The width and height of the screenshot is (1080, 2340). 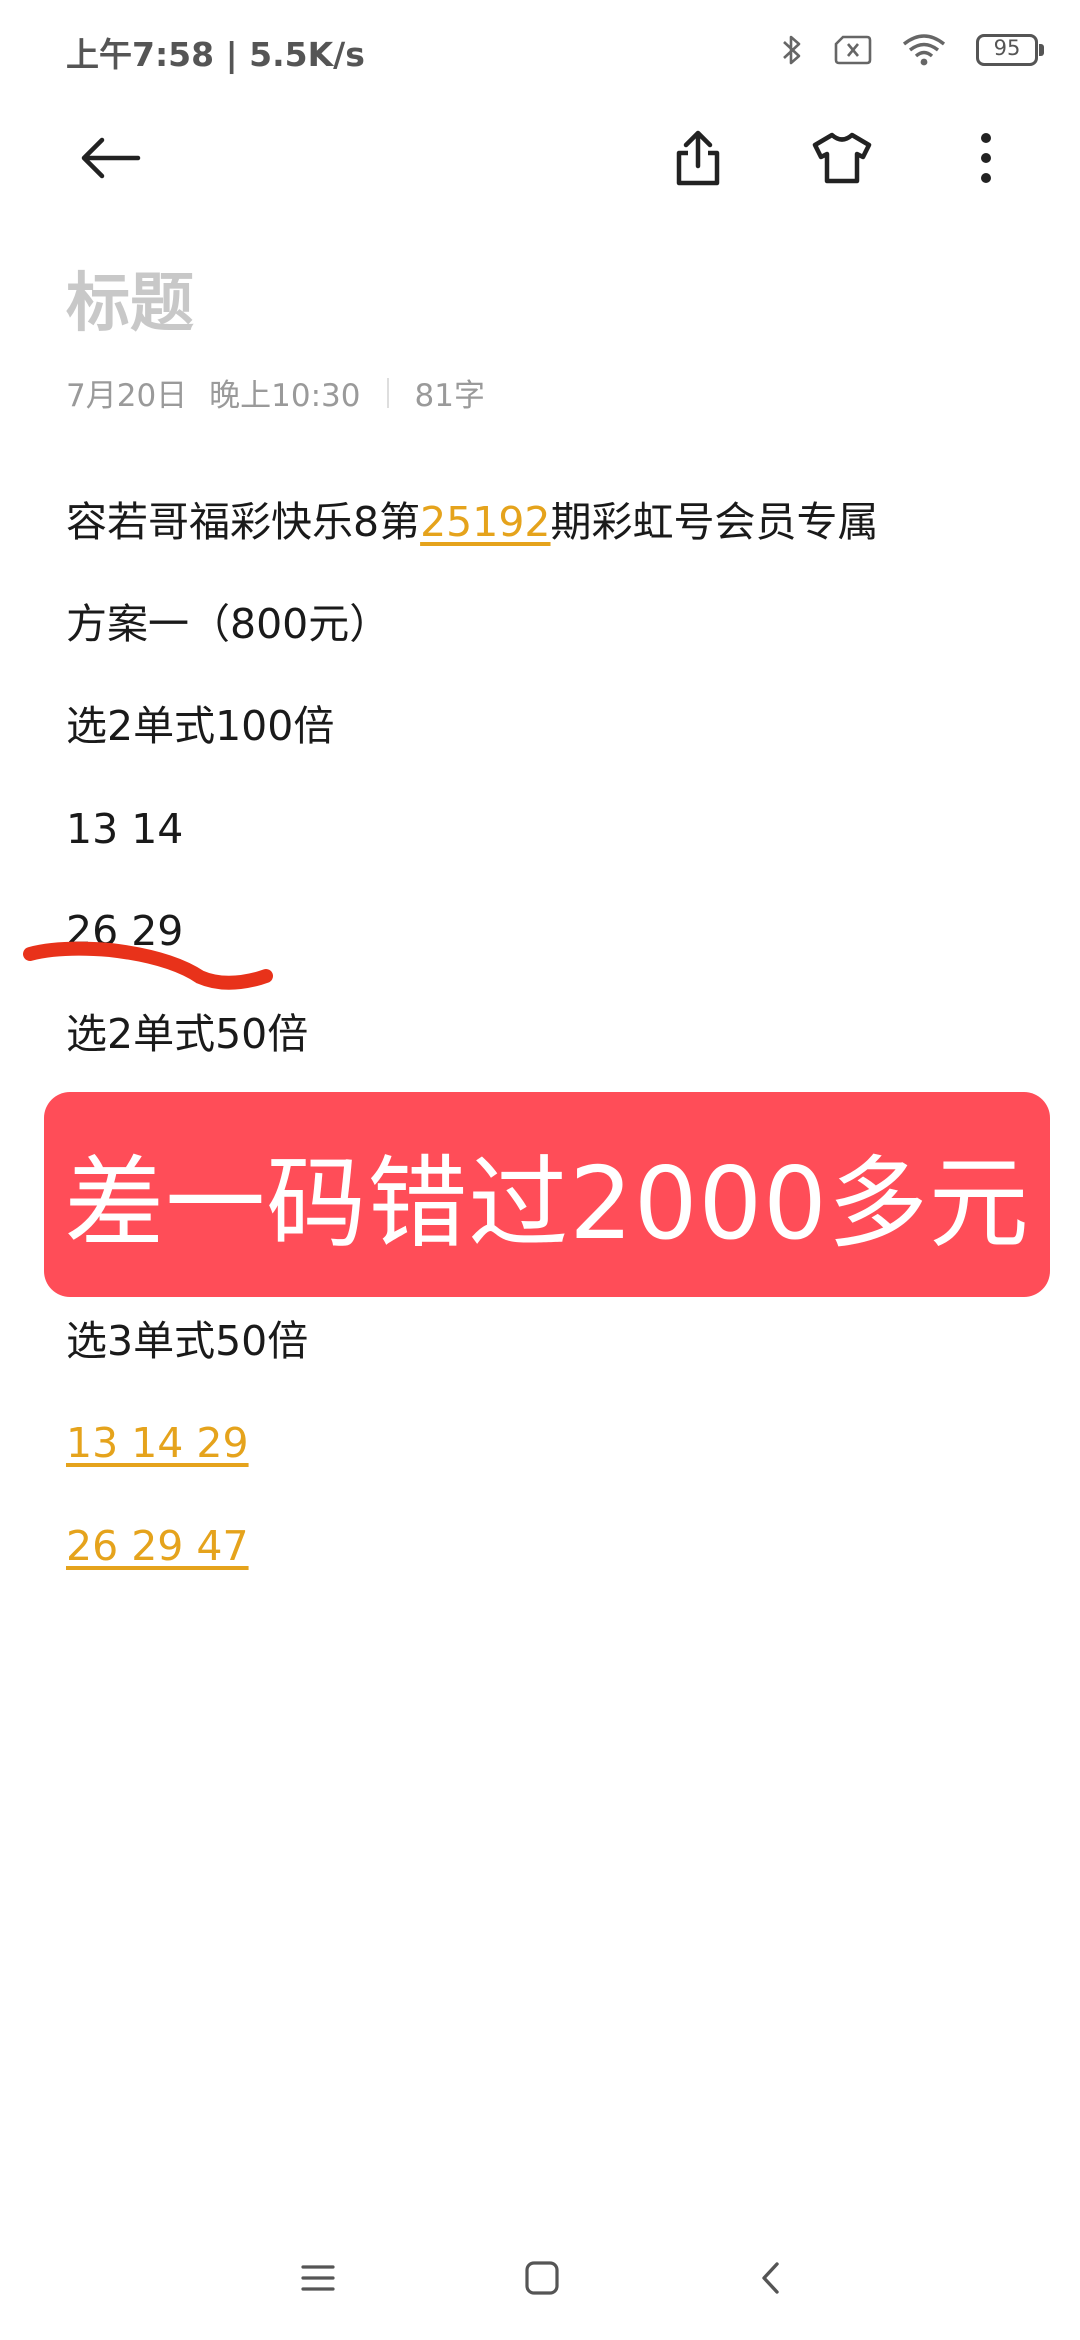 I want to click on more-button, so click(x=986, y=160).